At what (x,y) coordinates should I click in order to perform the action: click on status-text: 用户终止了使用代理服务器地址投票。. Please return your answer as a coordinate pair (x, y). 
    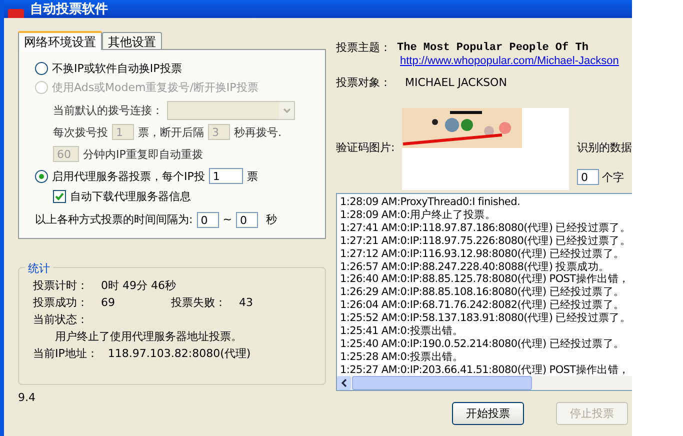
    Looking at the image, I should click on (148, 336).